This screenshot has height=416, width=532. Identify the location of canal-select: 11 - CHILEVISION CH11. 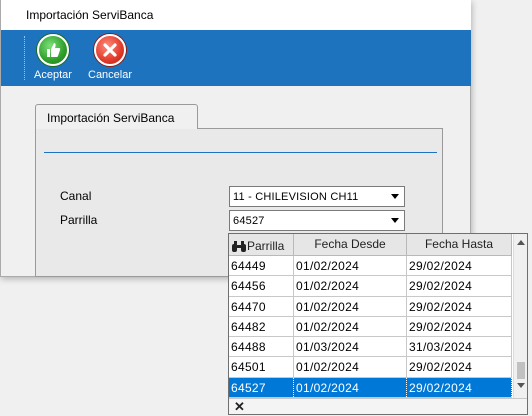
(317, 196).